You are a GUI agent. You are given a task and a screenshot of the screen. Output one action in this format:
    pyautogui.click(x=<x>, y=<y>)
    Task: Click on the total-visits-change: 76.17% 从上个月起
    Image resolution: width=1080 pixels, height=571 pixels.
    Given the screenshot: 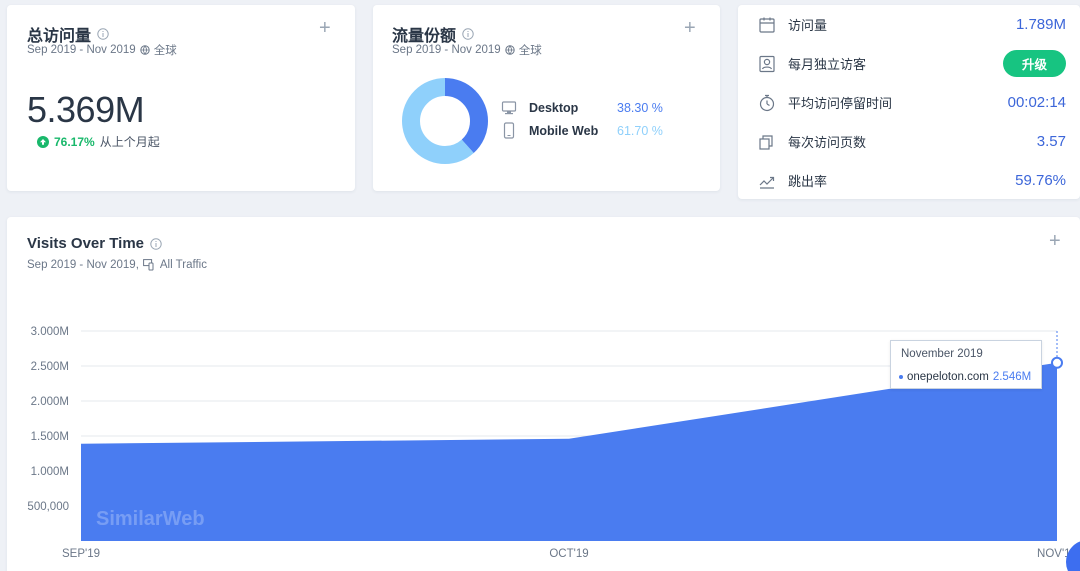 What is the action you would take?
    pyautogui.click(x=98, y=141)
    